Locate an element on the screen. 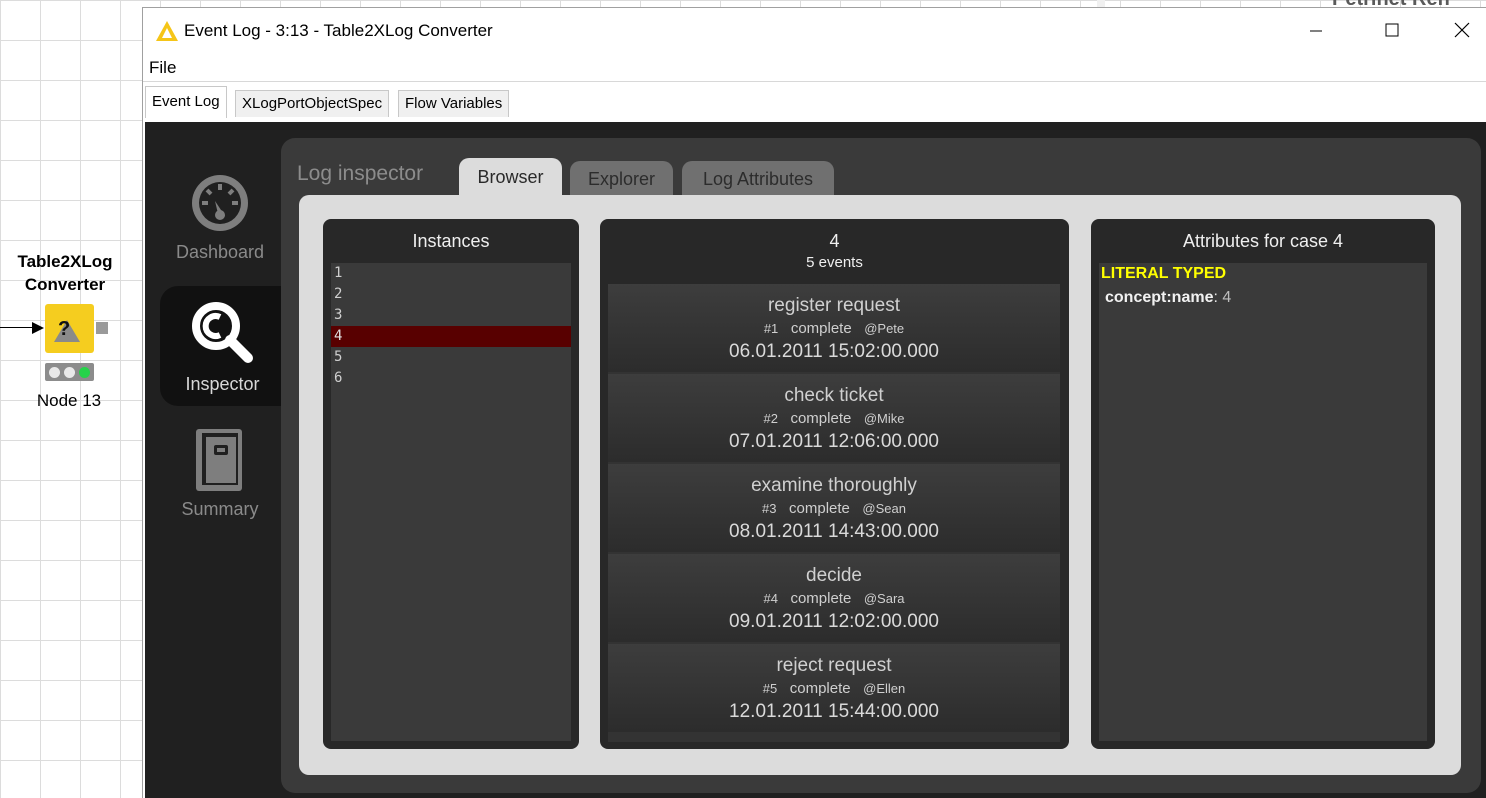 The height and width of the screenshot is (798, 1486). attribute-key: concept:name is located at coordinates (1159, 297).